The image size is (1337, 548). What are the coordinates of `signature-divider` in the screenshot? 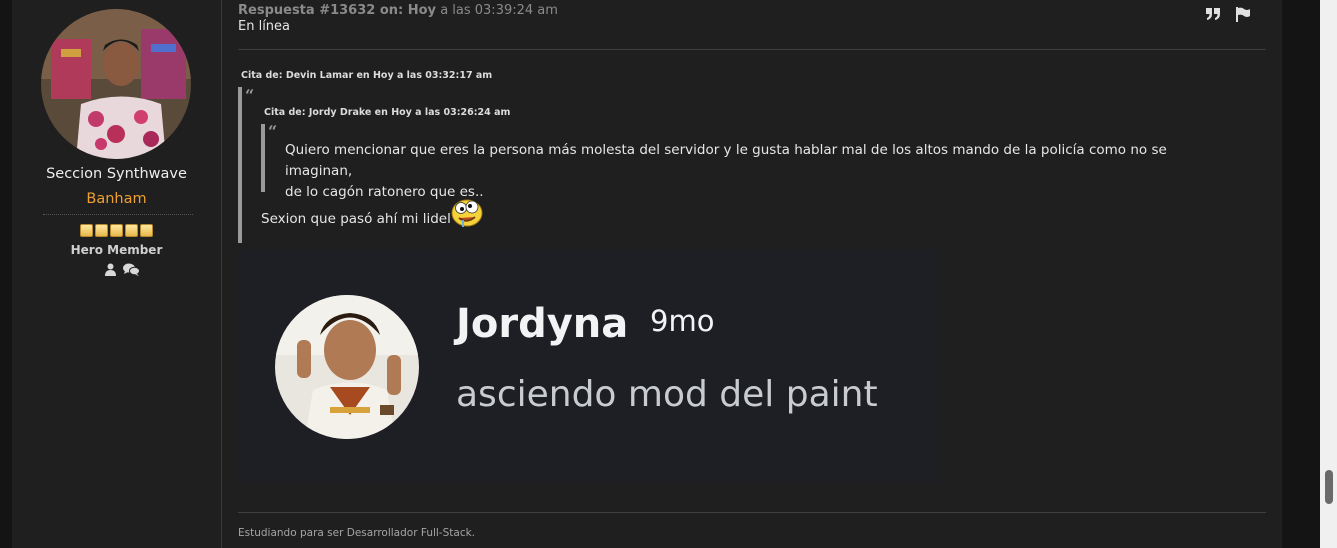 It's located at (752, 512).